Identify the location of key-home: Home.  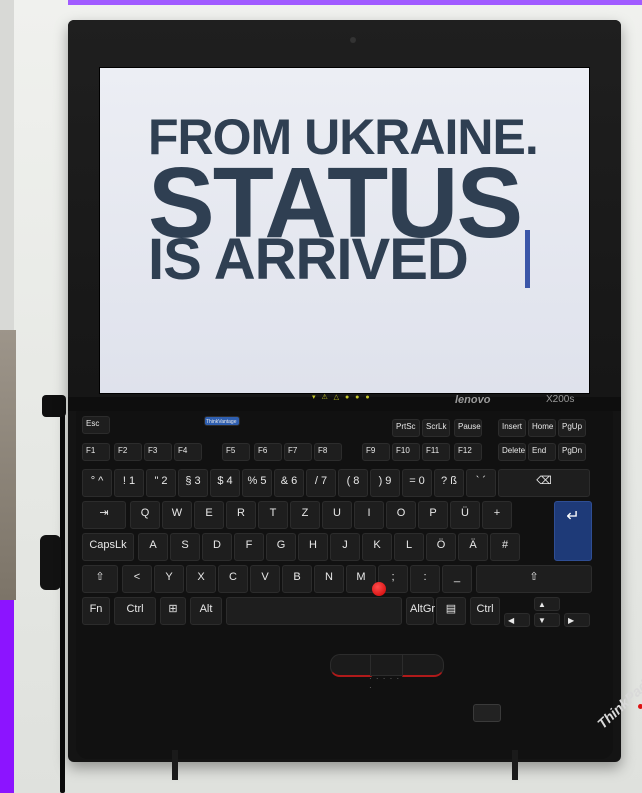
(542, 428).